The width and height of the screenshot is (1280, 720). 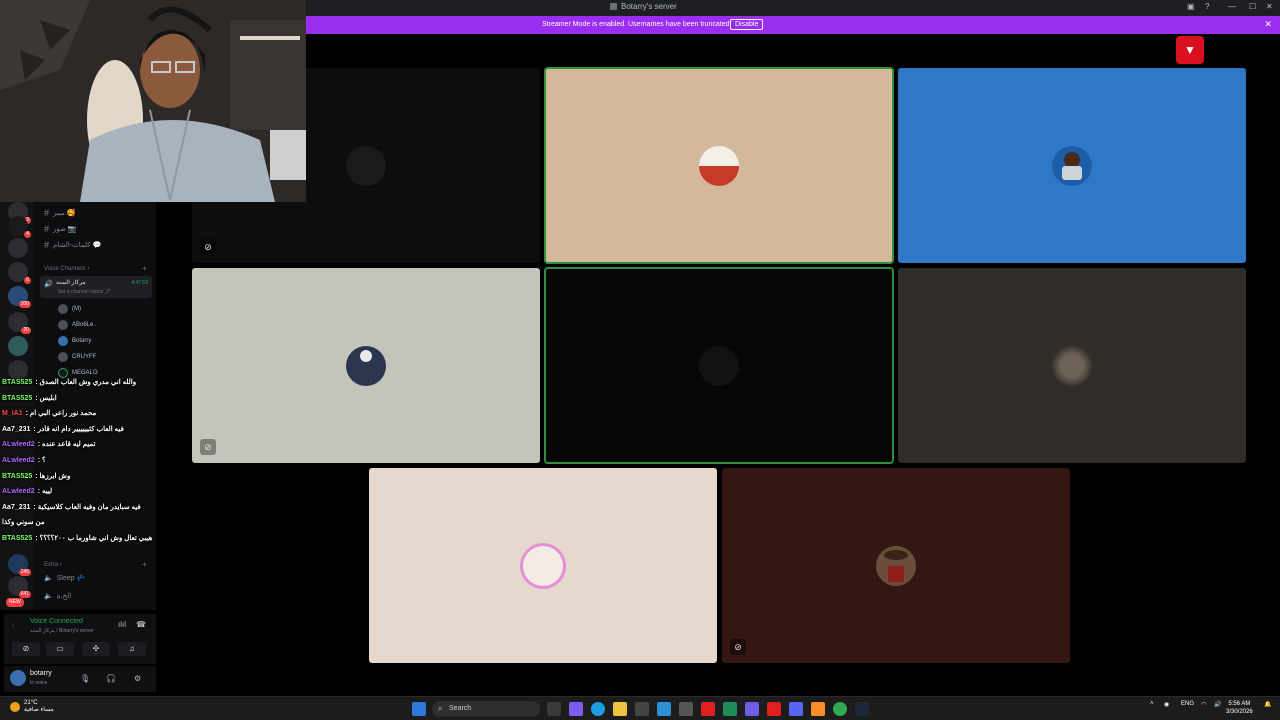 What do you see at coordinates (747, 24) in the screenshot?
I see `disable-streamer-mode-button: Disable` at bounding box center [747, 24].